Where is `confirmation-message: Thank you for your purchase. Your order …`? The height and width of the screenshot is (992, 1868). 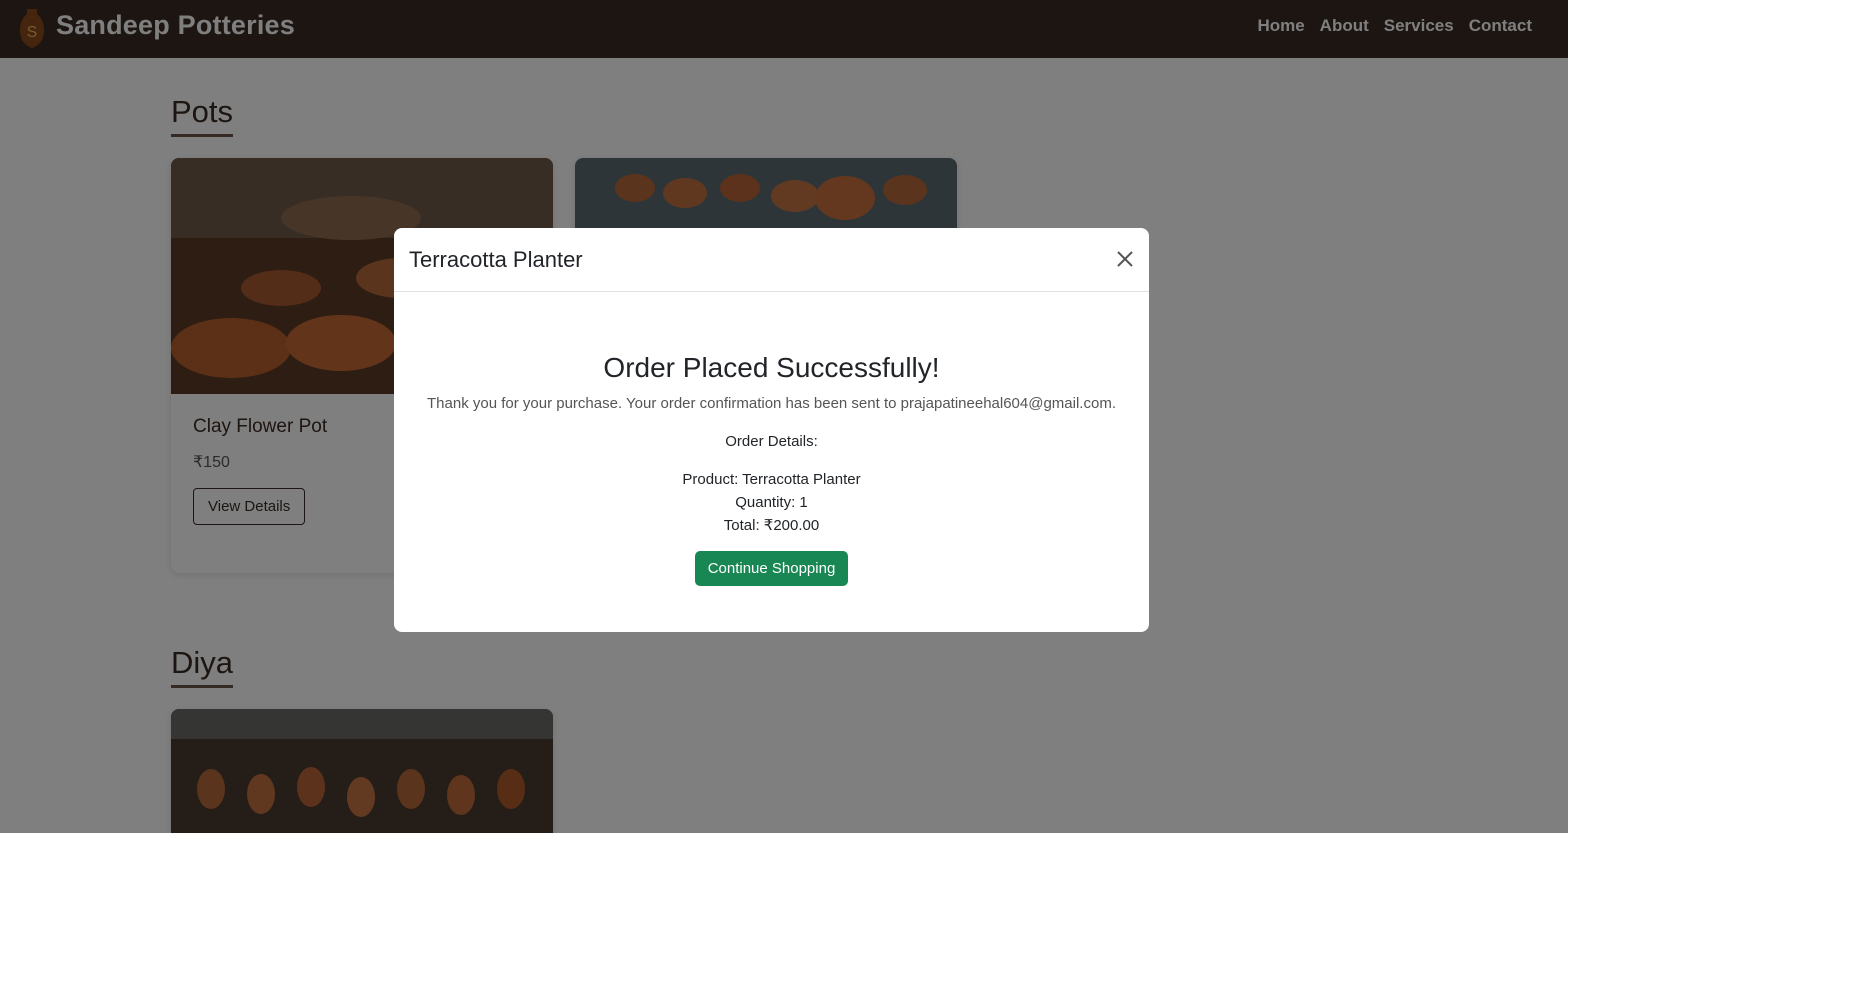
confirmation-message: Thank you for your purchase. Your order … is located at coordinates (771, 403).